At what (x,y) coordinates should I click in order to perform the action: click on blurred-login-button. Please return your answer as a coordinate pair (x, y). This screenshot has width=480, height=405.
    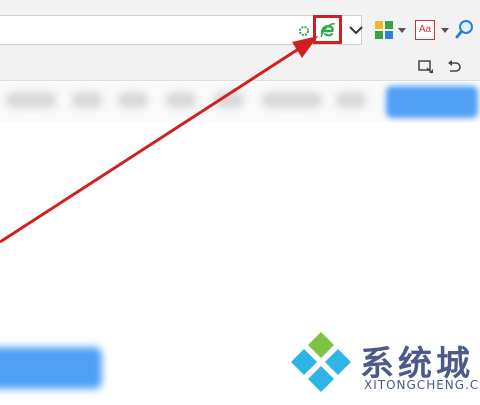
    Looking at the image, I should click on (432, 102).